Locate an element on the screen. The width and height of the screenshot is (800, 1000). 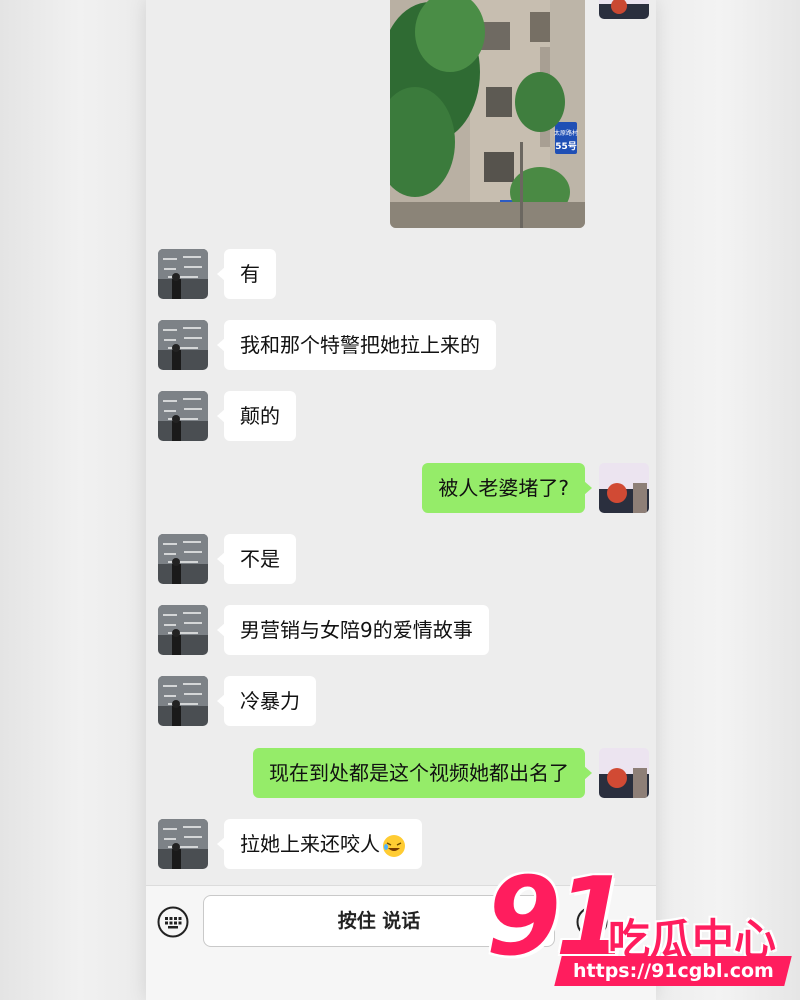
message-row: 被人老婆堵了? is located at coordinates (401, 489).